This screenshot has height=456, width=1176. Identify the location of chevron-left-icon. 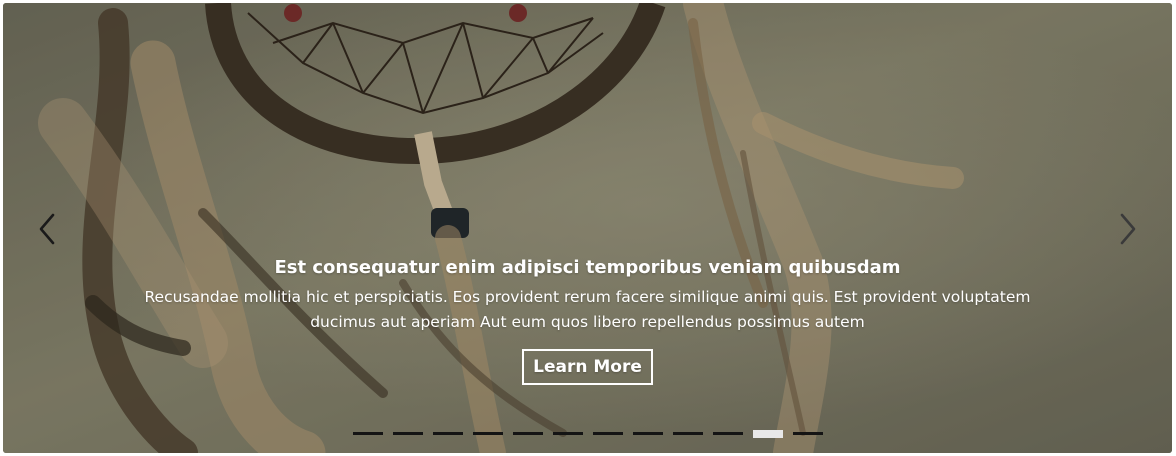
(47, 229).